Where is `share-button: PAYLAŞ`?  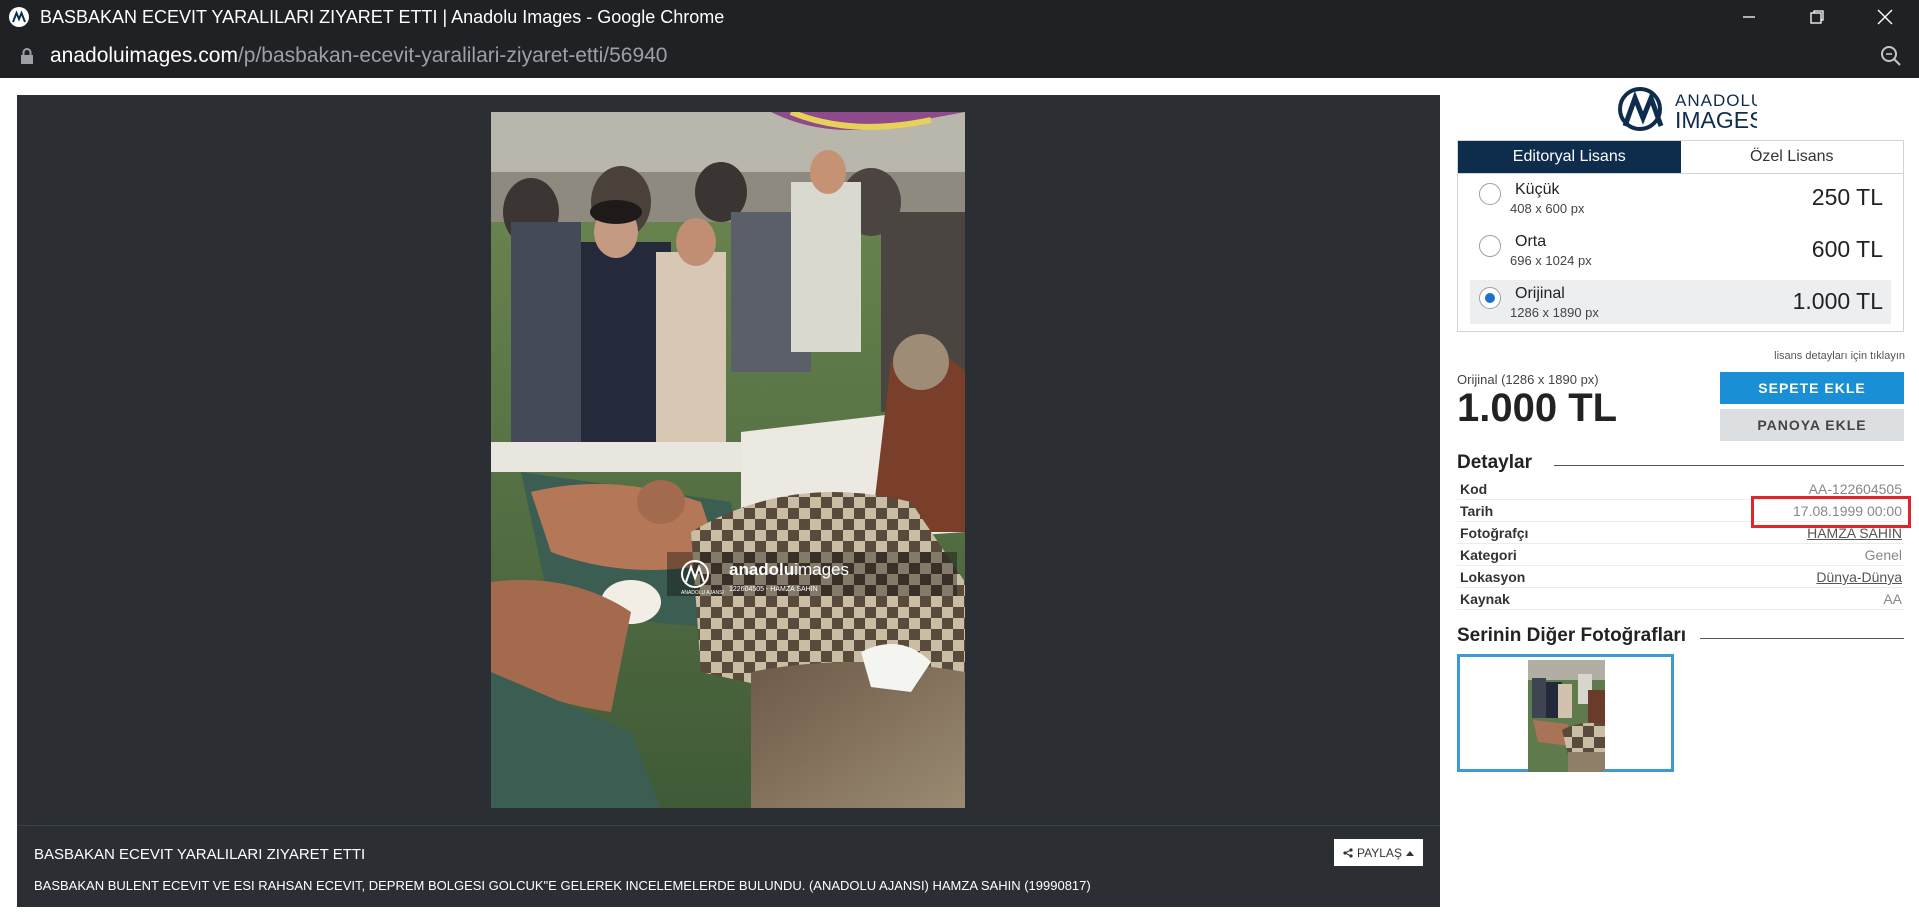 share-button: PAYLAŞ is located at coordinates (1378, 852).